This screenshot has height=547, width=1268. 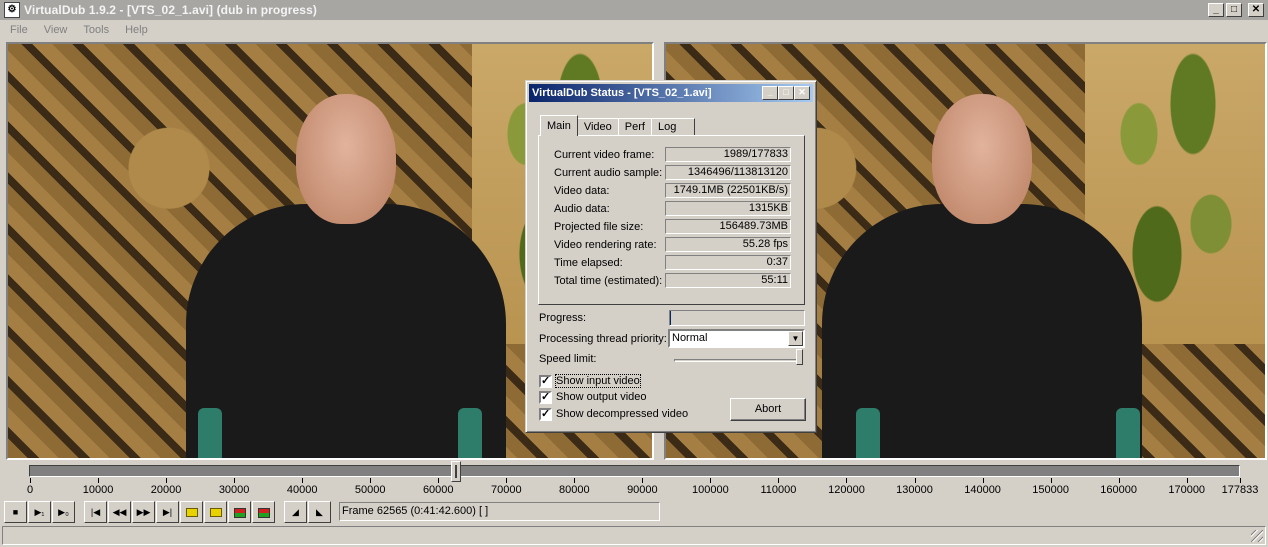 What do you see at coordinates (770, 93) in the screenshot?
I see `dialog-minimize-button: _` at bounding box center [770, 93].